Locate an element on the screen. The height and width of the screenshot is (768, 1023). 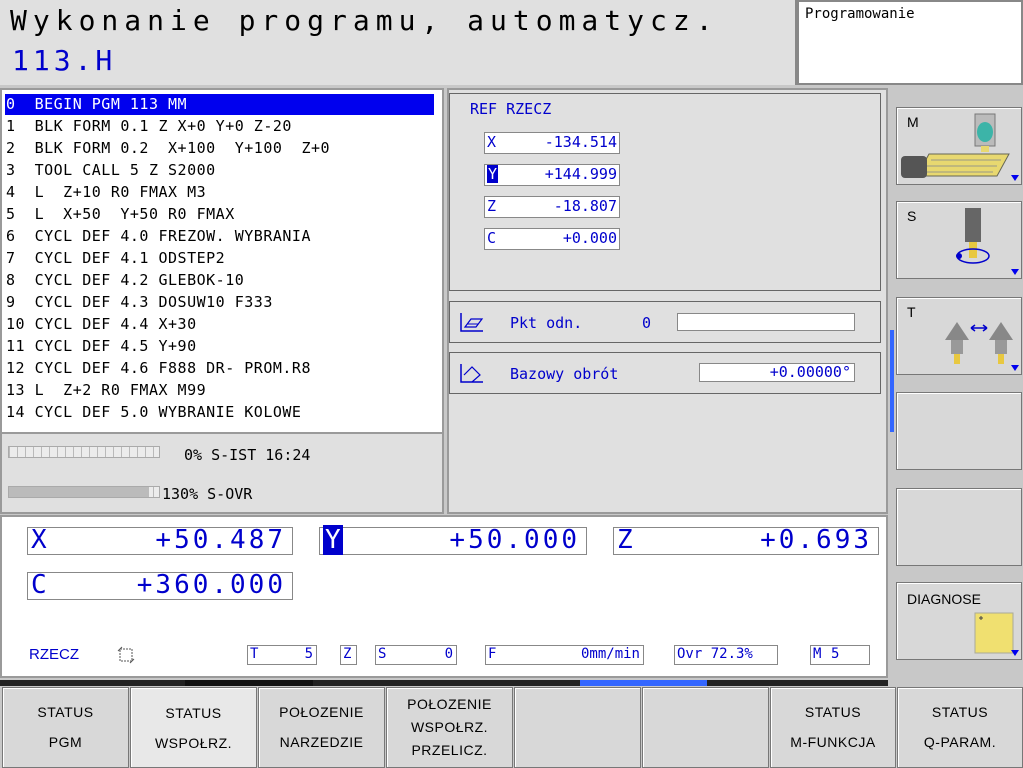
softkey-spindle: S is located at coordinates (959, 240).